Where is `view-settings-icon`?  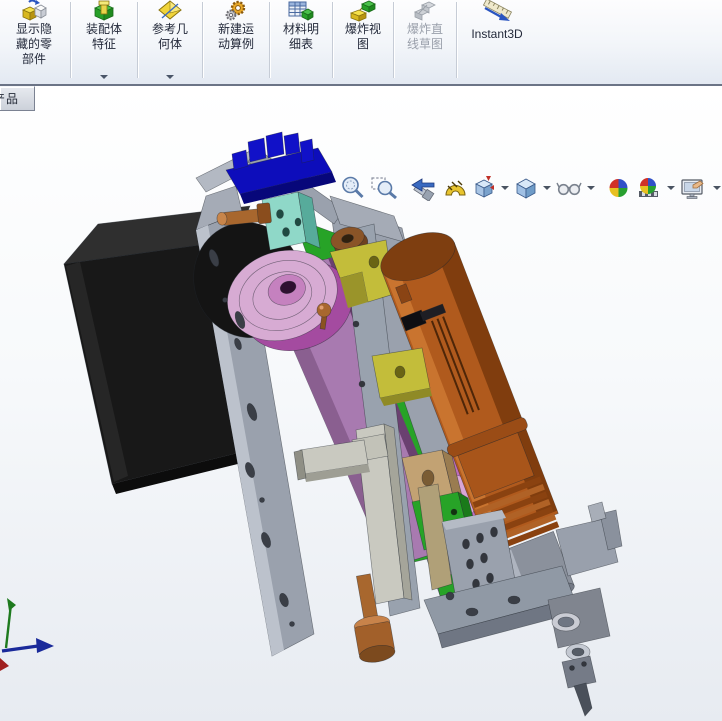
view-settings-icon is located at coordinates (692, 189).